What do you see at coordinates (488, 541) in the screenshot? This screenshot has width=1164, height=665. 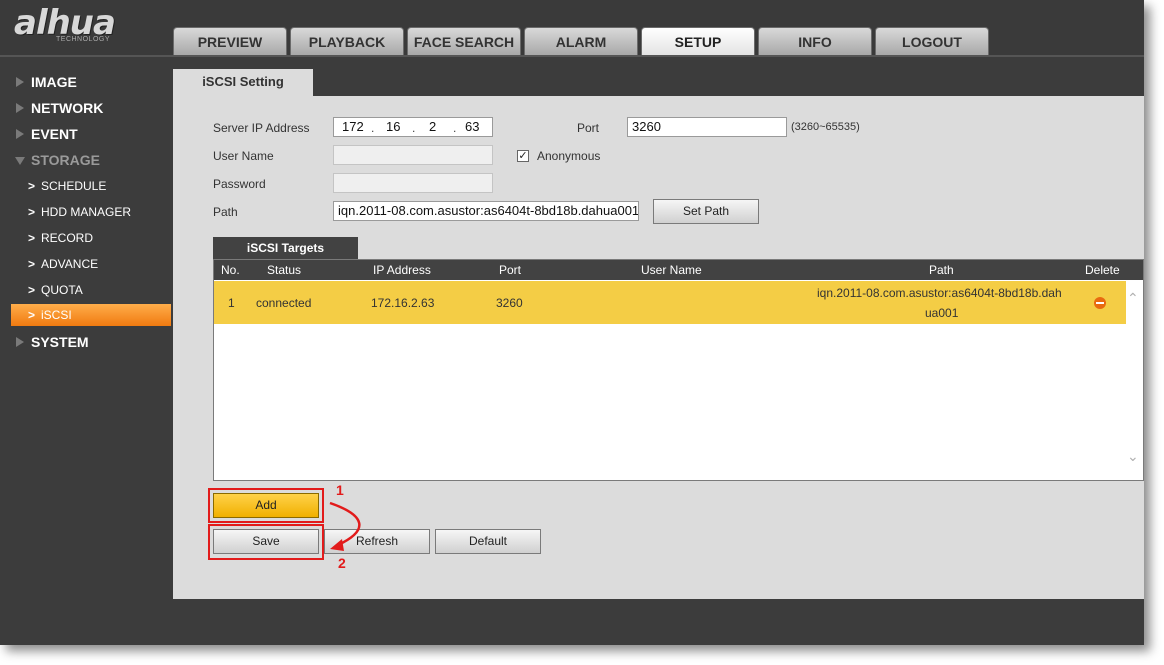 I see `default-button: Default` at bounding box center [488, 541].